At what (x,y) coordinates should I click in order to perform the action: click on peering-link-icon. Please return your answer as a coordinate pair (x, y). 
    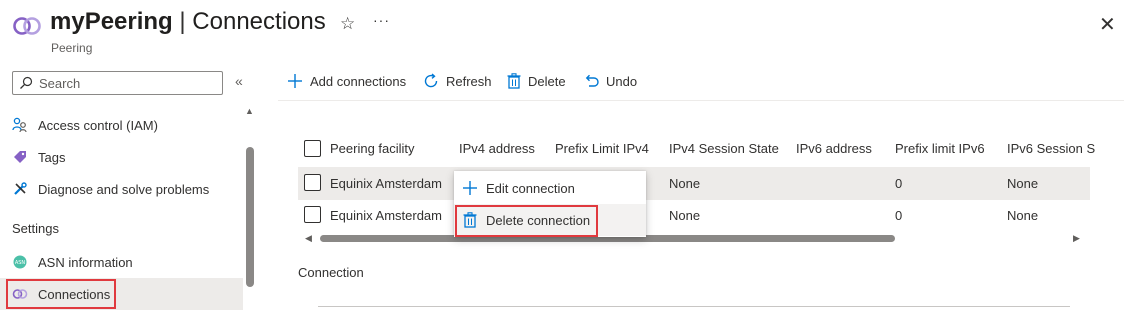
    Looking at the image, I should click on (27, 26).